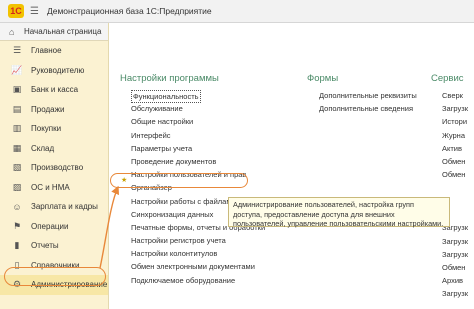  What do you see at coordinates (455, 293) in the screenshot?
I see `link-service-13: Загрузк` at bounding box center [455, 293].